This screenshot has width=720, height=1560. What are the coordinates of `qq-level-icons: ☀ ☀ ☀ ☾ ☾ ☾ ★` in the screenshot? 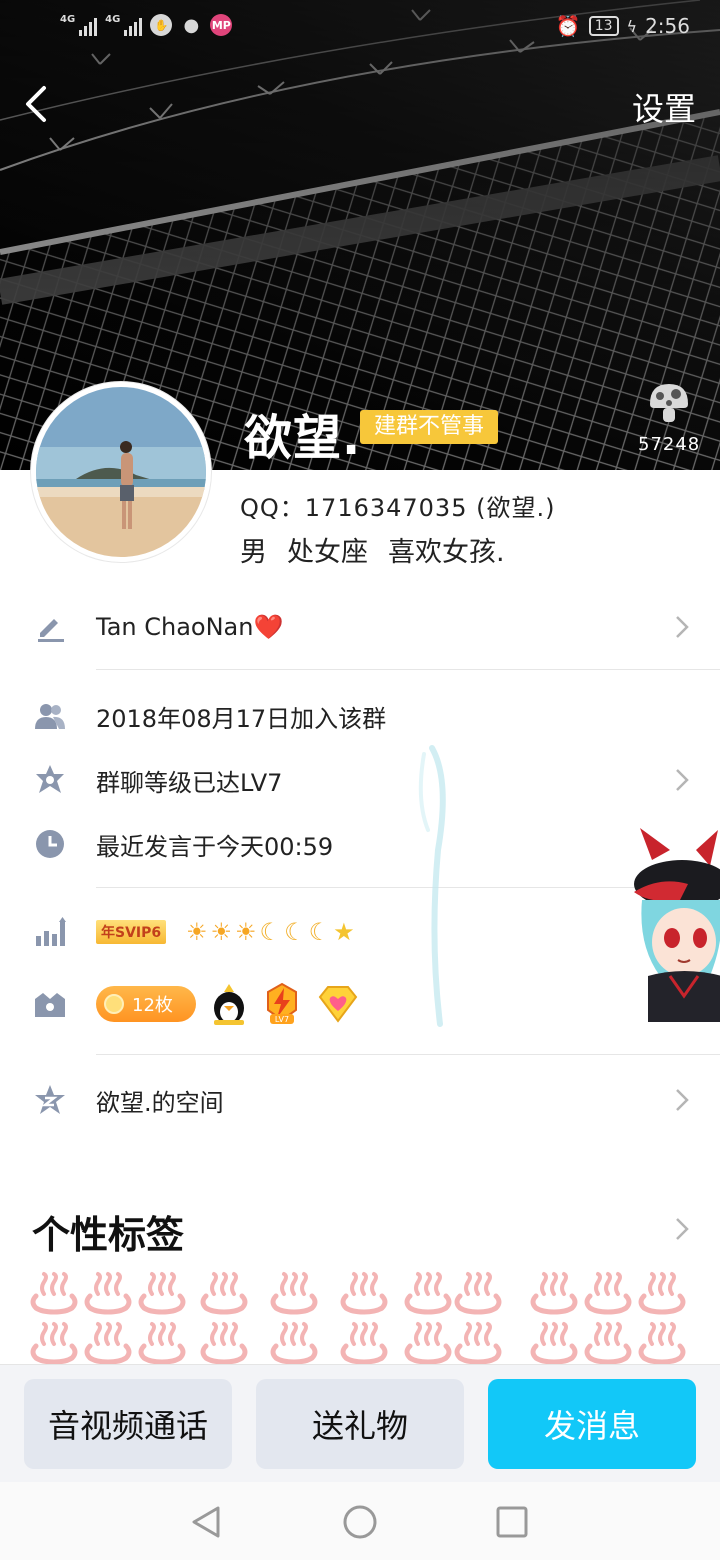 It's located at (270, 932).